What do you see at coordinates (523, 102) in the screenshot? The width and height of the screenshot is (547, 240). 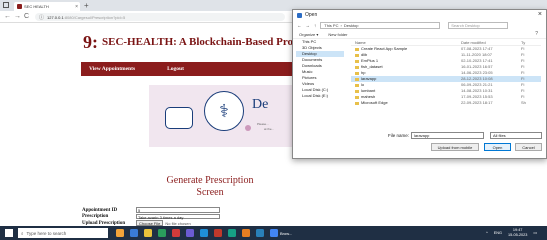 I see `file-type-cell: Sh` at bounding box center [523, 102].